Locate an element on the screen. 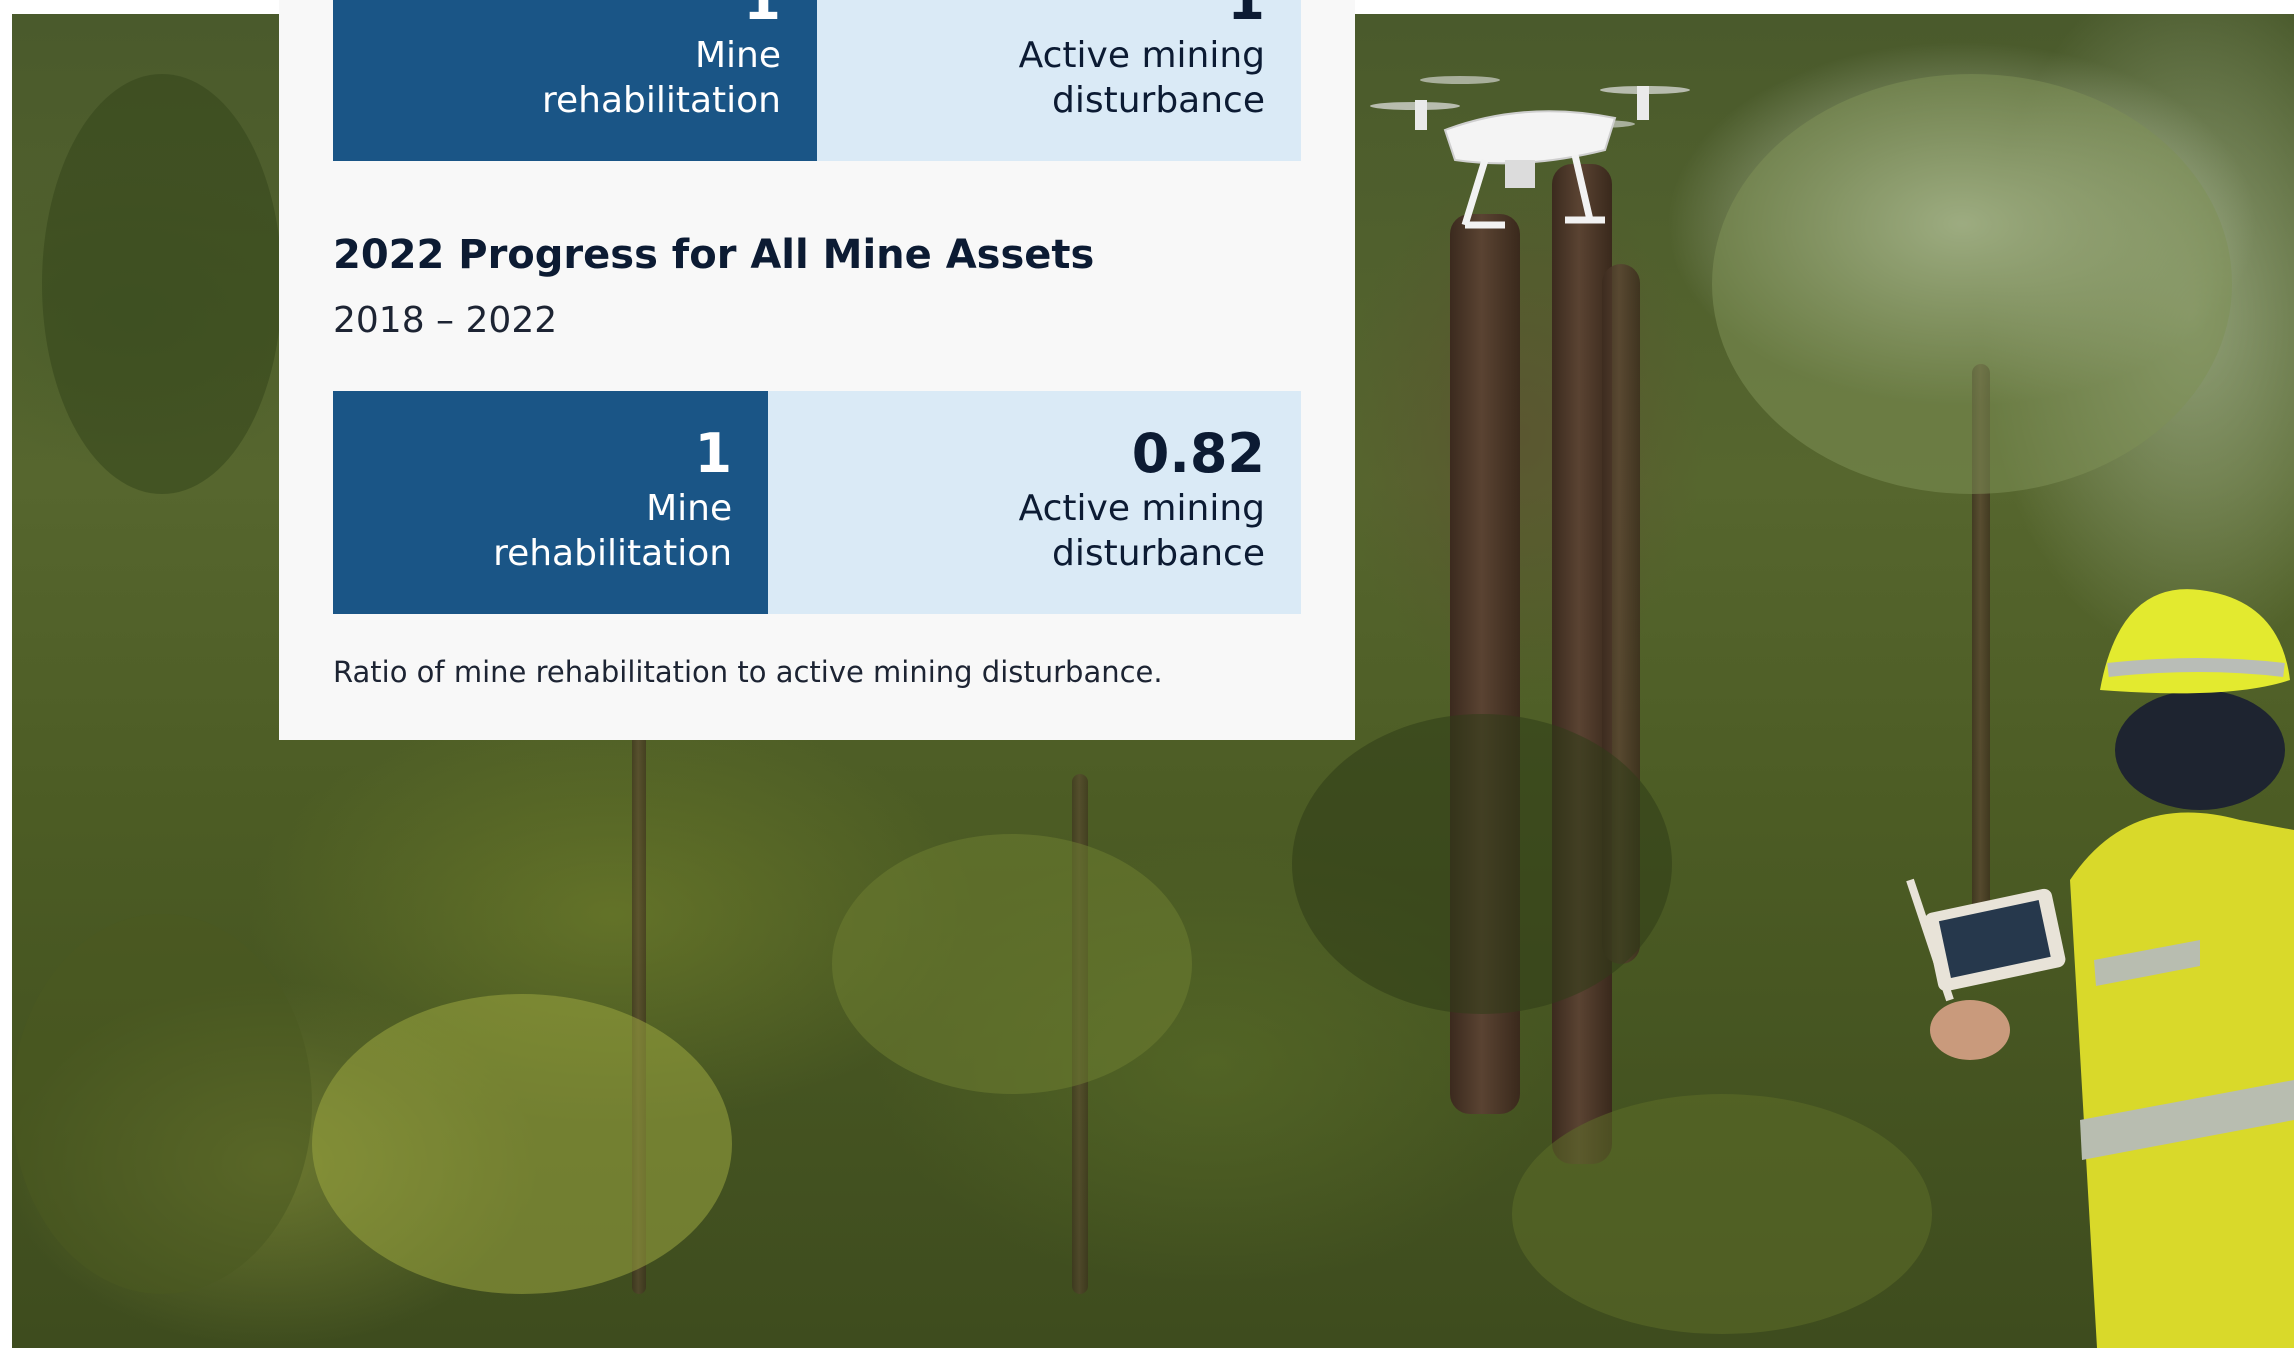 The width and height of the screenshot is (2294, 1348). disturbance-segment: 0.82 Active mining disturbance is located at coordinates (1034, 502).